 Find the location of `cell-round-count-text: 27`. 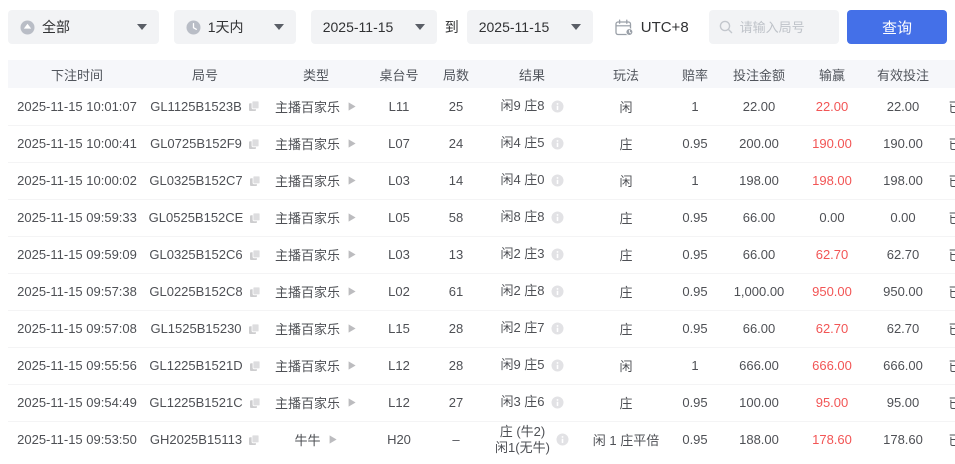

cell-round-count-text: 27 is located at coordinates (456, 402).